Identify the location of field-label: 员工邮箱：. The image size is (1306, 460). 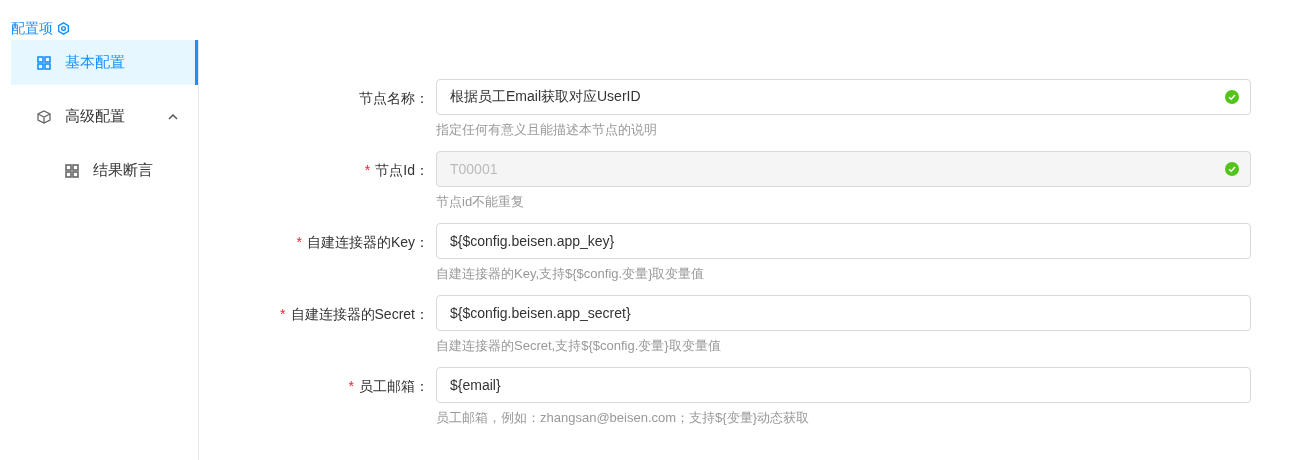
(394, 386).